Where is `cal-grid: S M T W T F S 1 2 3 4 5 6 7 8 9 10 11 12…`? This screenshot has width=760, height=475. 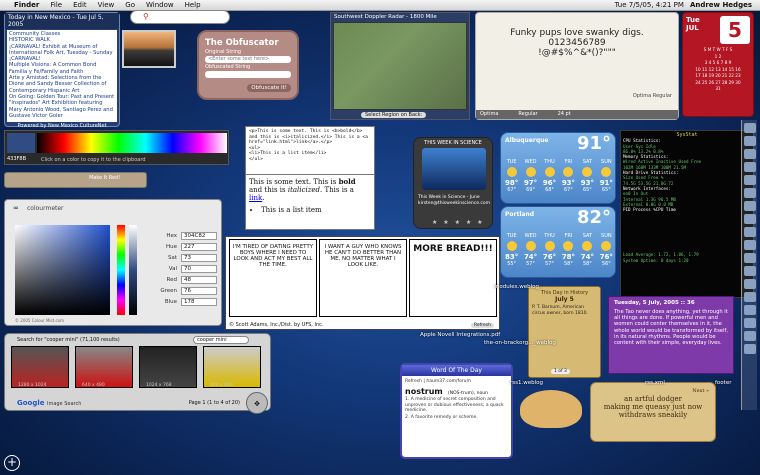
cal-grid: S M T W T F S 1 2 3 4 5 6 7 8 9 10 11 12… is located at coordinates (718, 70).